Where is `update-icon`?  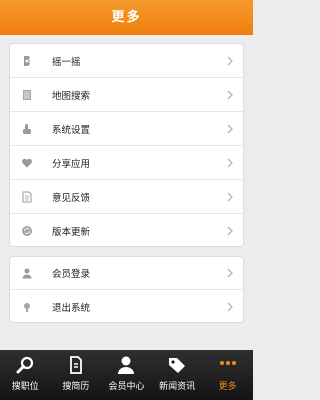
update-icon is located at coordinates (27, 231).